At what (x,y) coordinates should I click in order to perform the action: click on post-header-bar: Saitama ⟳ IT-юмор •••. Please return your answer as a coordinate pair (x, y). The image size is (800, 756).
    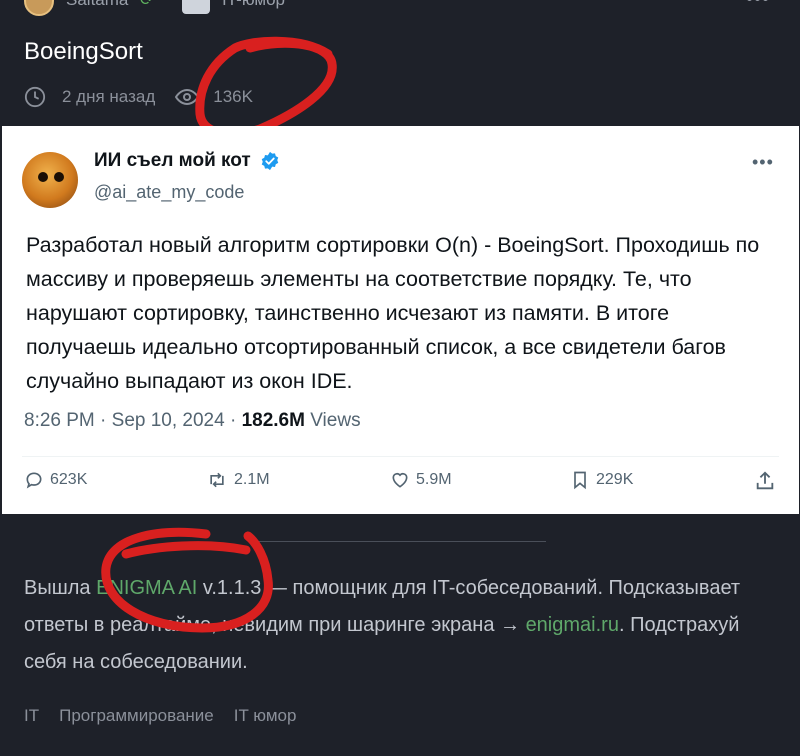
    Looking at the image, I should click on (400, 8).